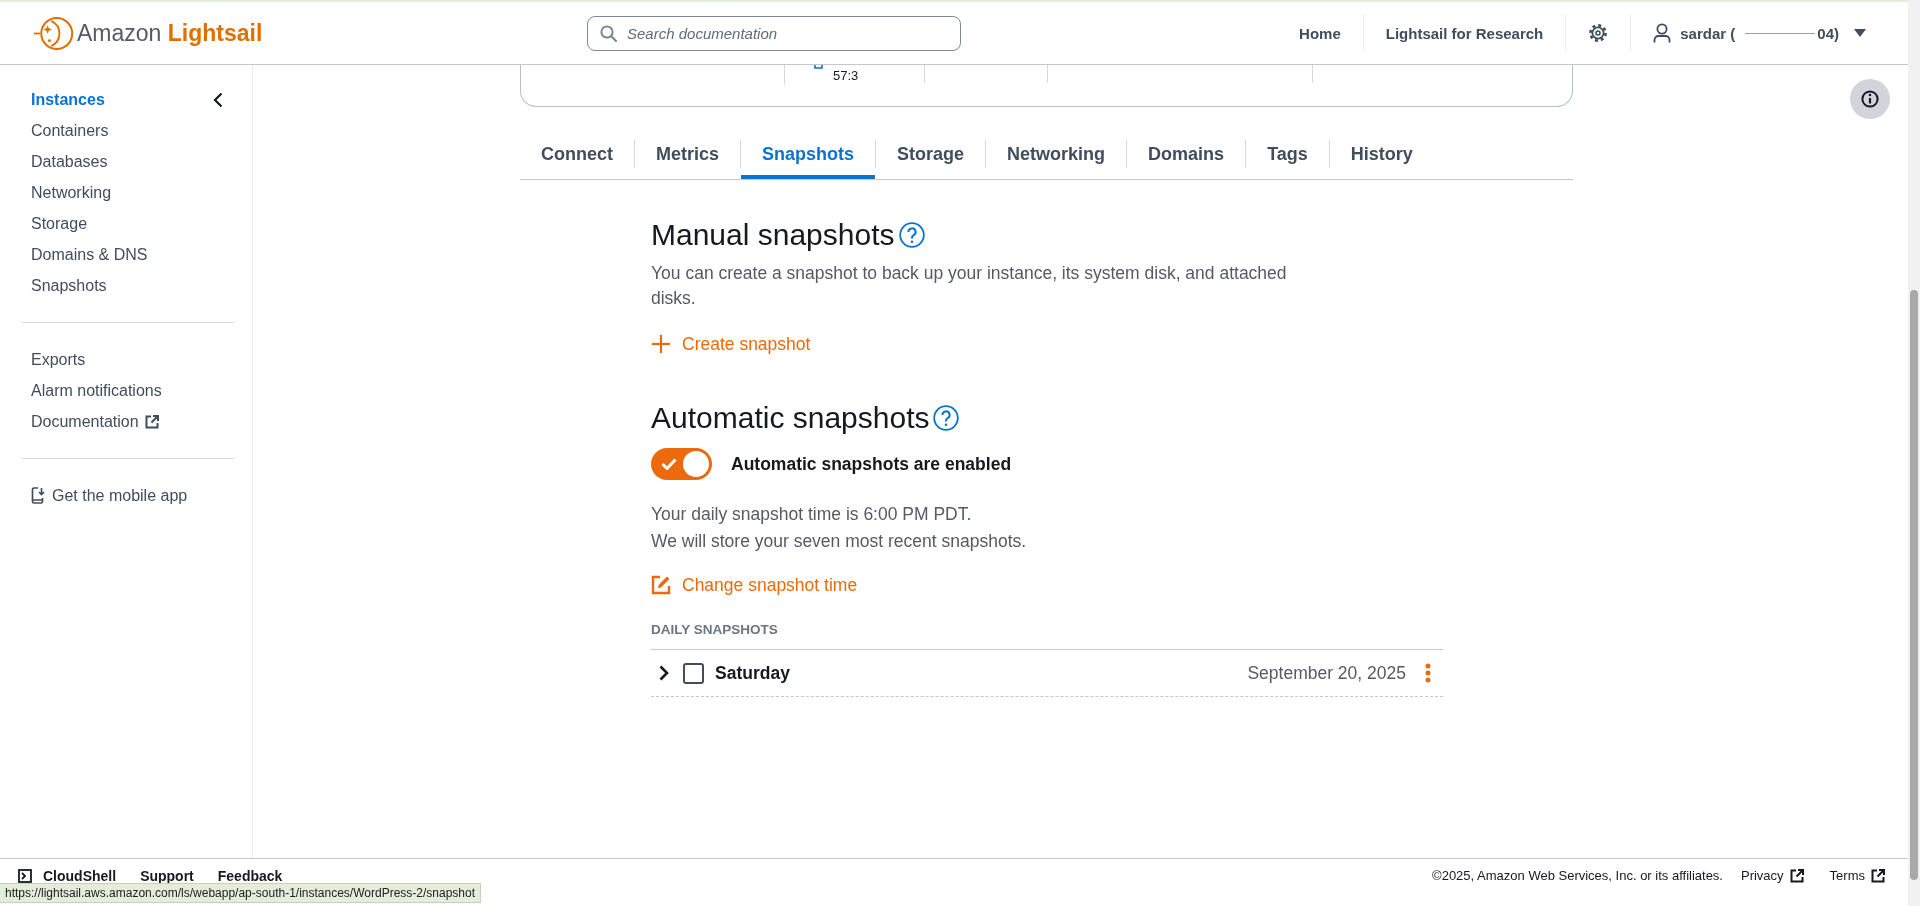 The width and height of the screenshot is (1920, 906). What do you see at coordinates (89, 254) in the screenshot?
I see `sidebar-link: Domains & DNS` at bounding box center [89, 254].